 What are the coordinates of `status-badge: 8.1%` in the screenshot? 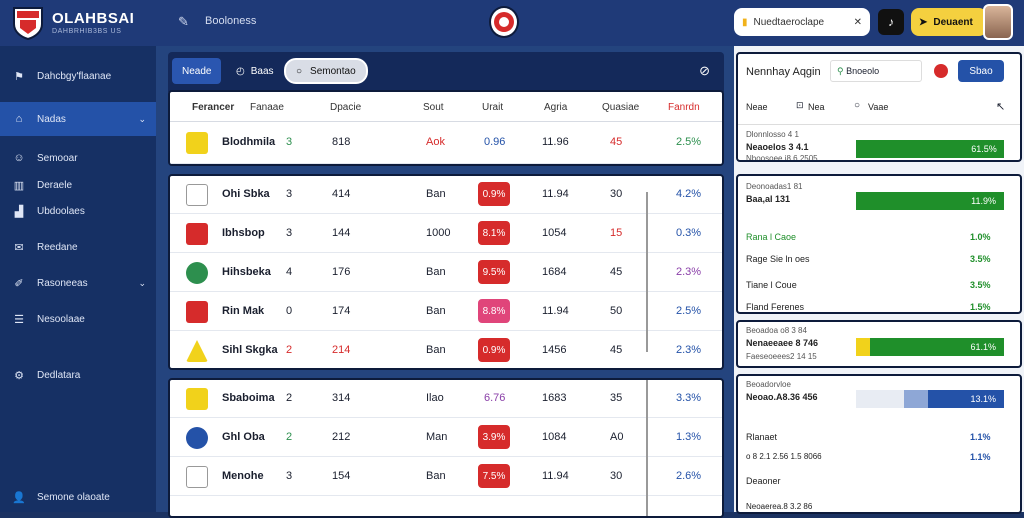 It's located at (494, 233).